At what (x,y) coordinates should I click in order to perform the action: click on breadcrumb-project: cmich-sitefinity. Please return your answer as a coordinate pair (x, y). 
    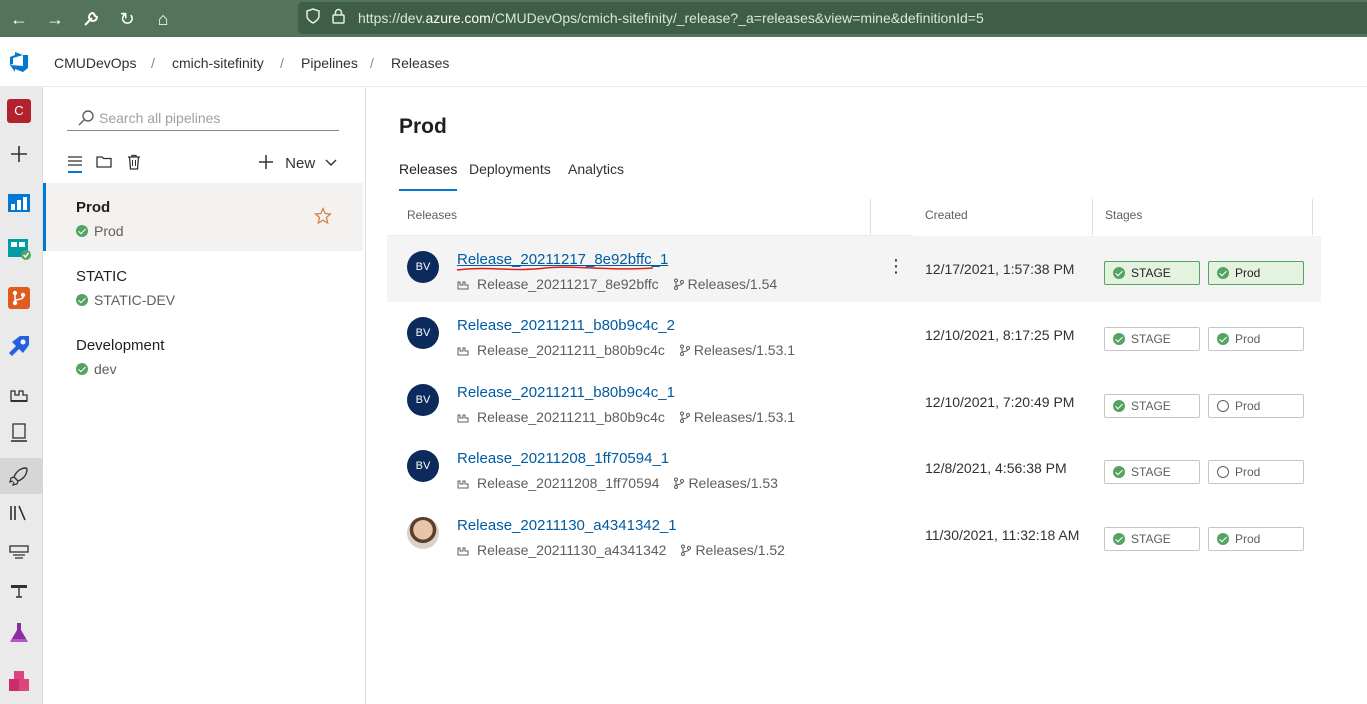
    Looking at the image, I should click on (218, 63).